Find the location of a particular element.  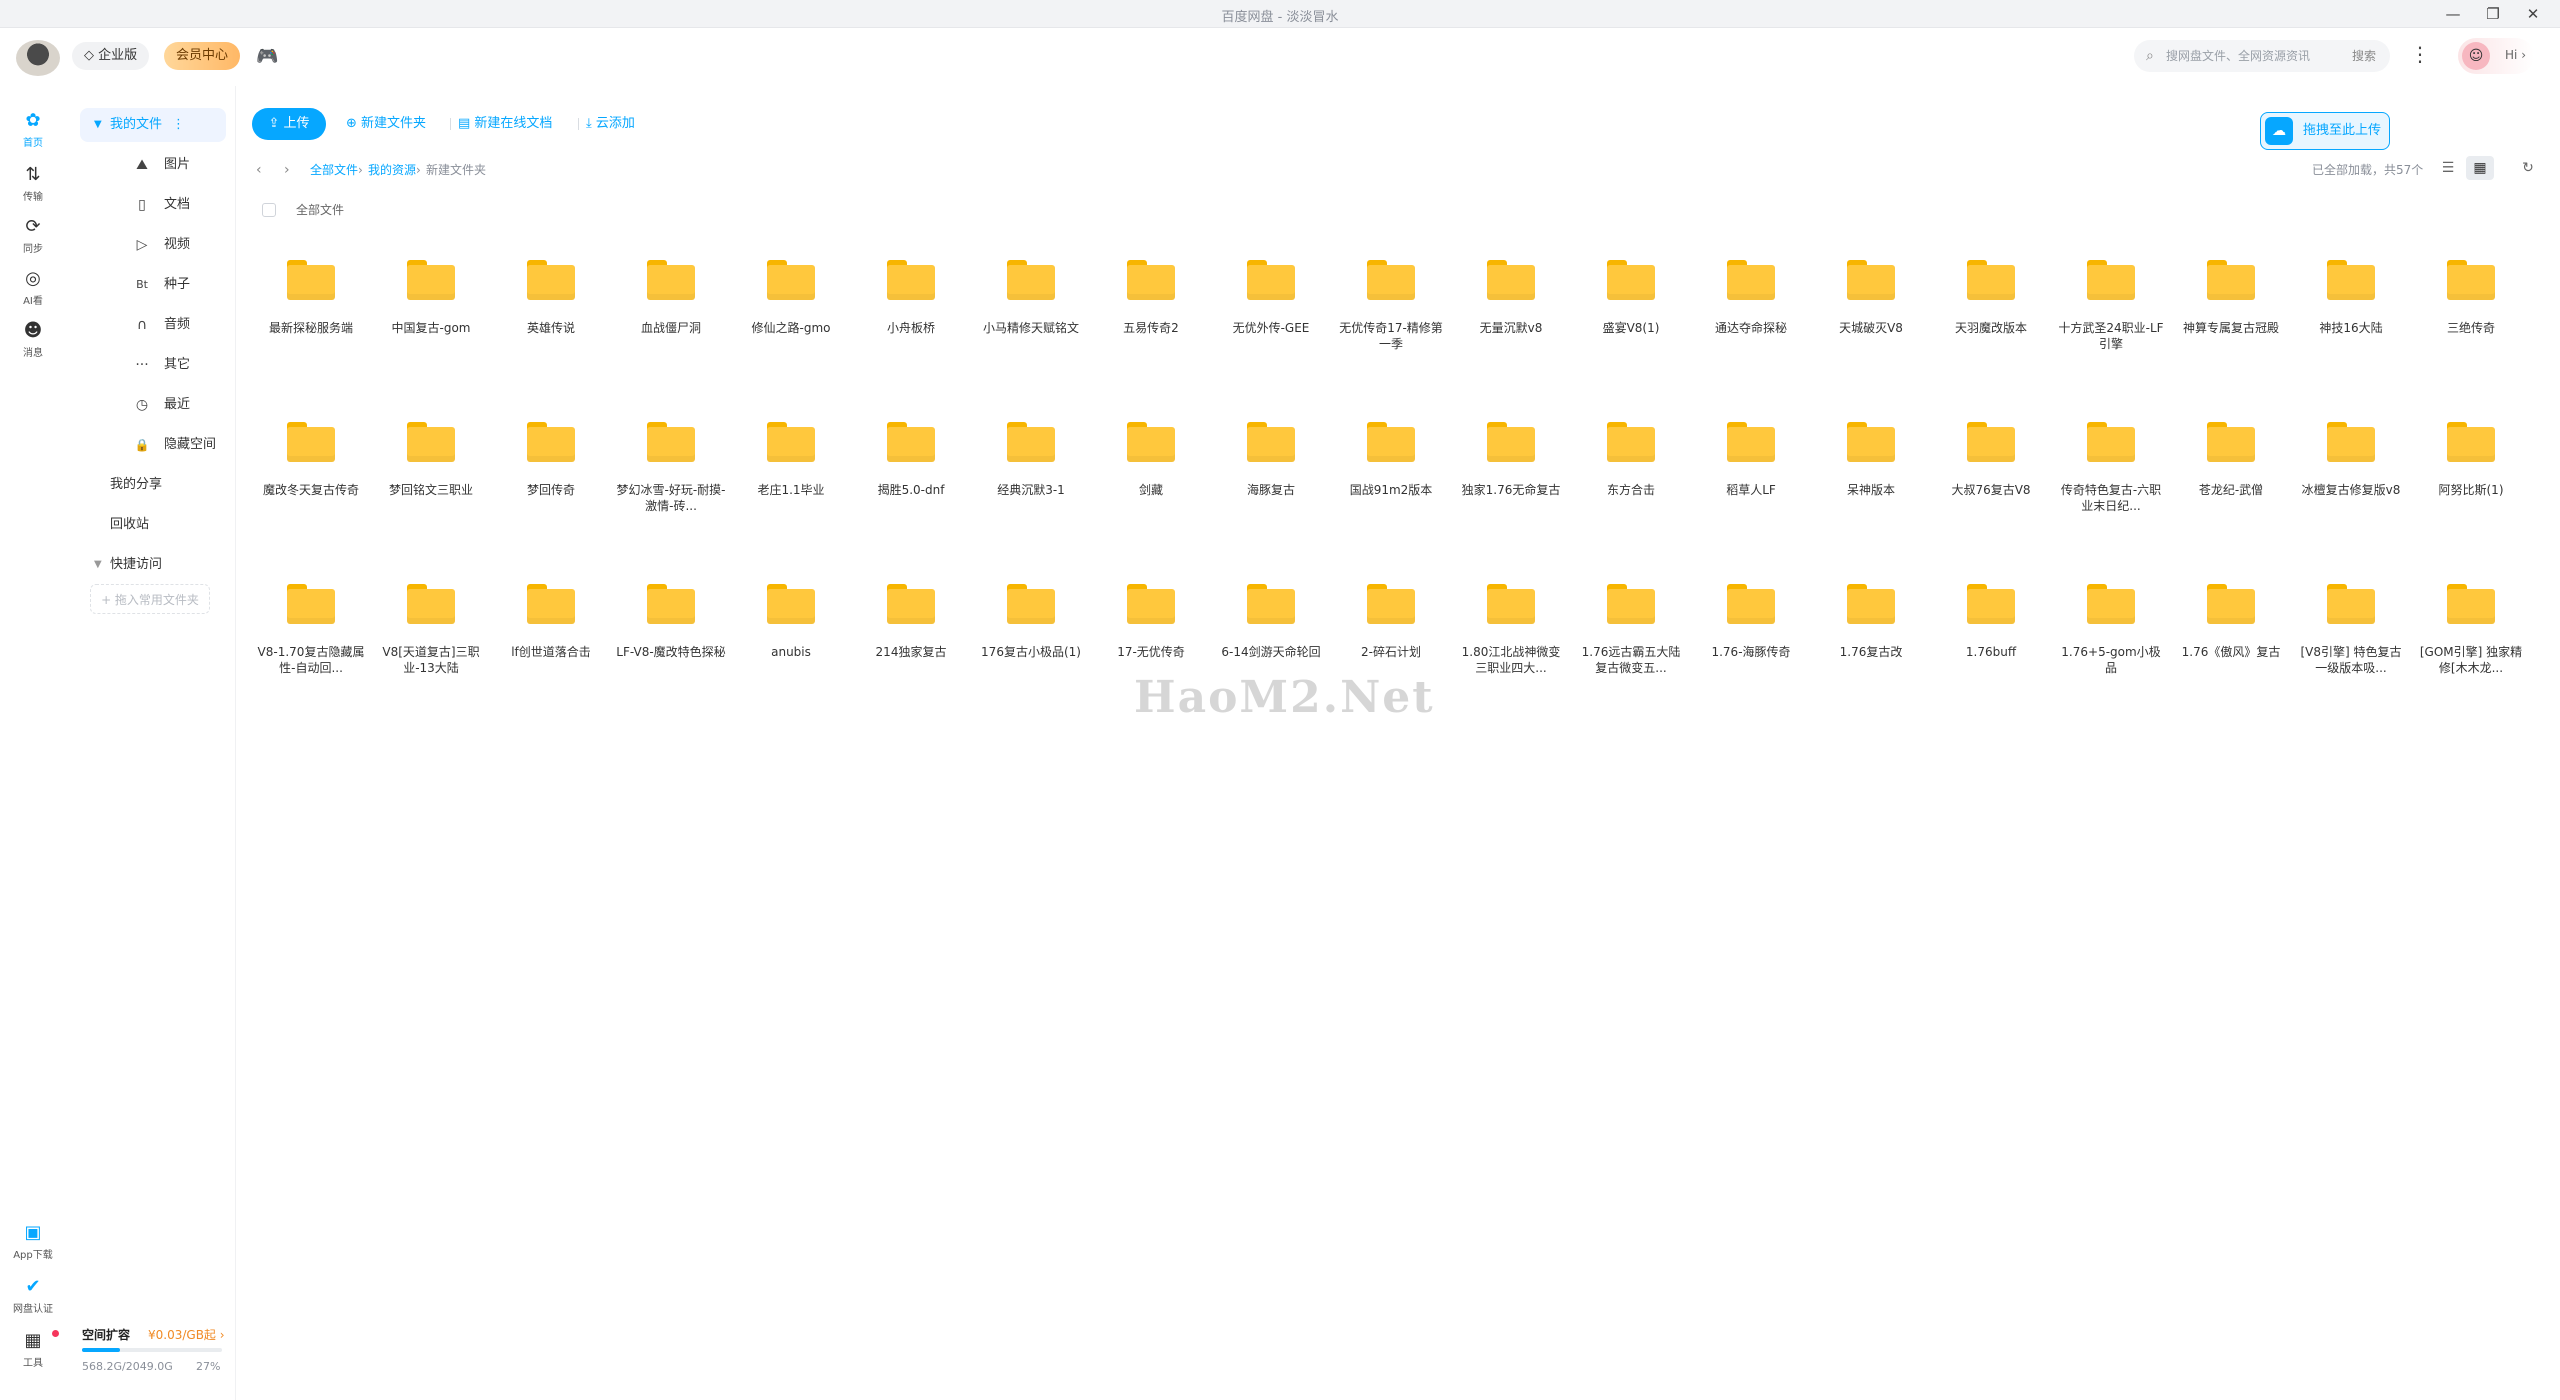

search-button: 搜索 is located at coordinates (2364, 56).